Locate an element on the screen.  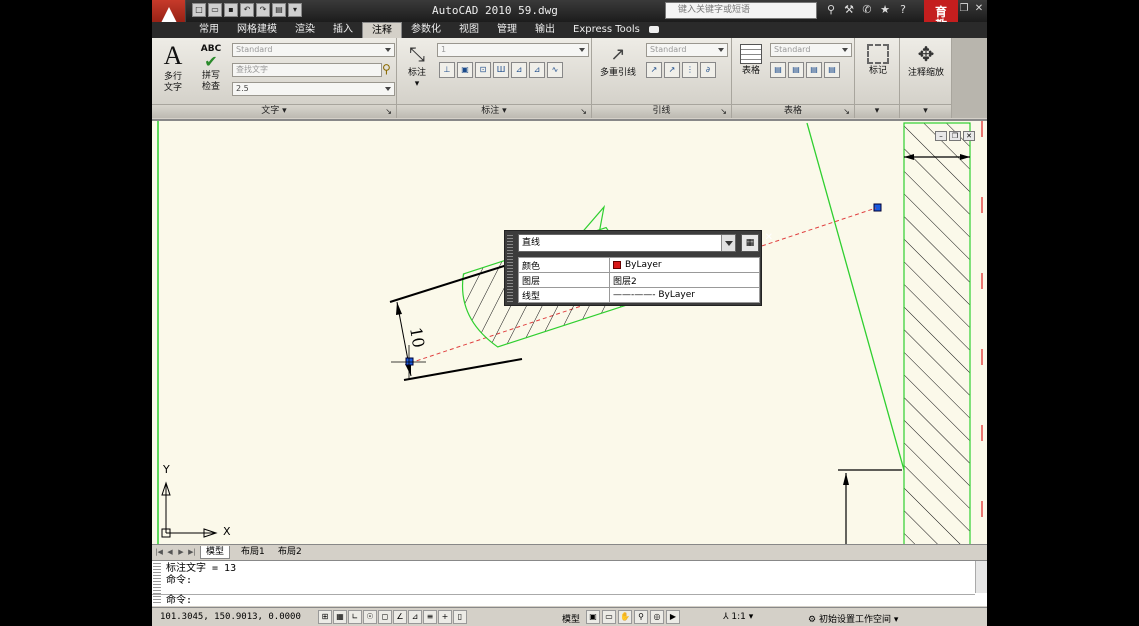
link-data-icon: ▤ is located at coordinates (796, 70).